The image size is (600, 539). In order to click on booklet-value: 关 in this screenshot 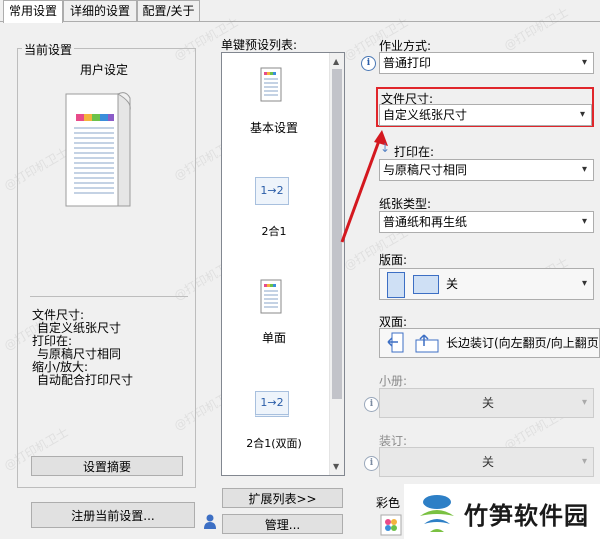, I will do `click(487, 403)`.